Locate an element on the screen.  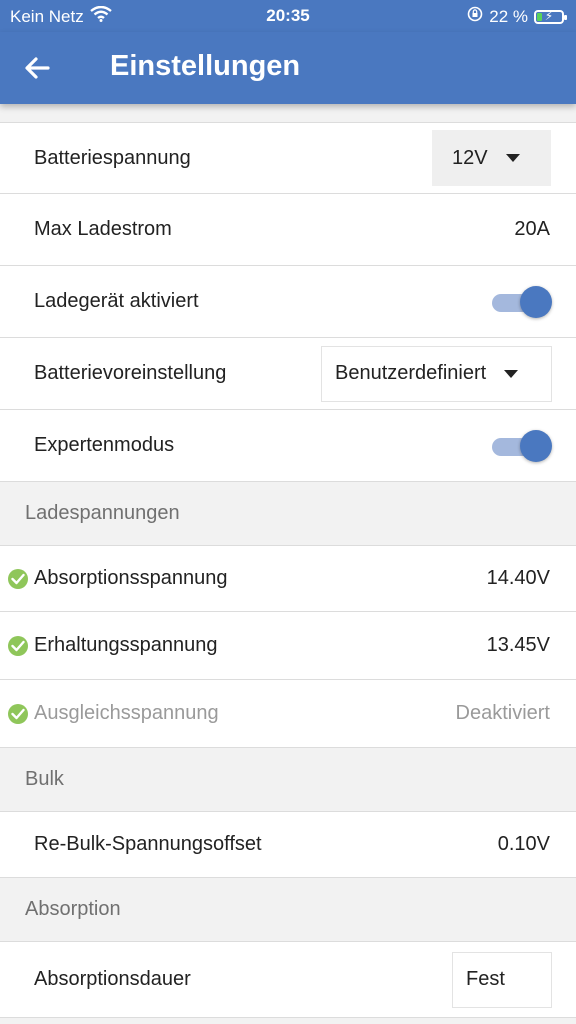
max-charge-current-label: Max Ladestrom is located at coordinates (103, 229).